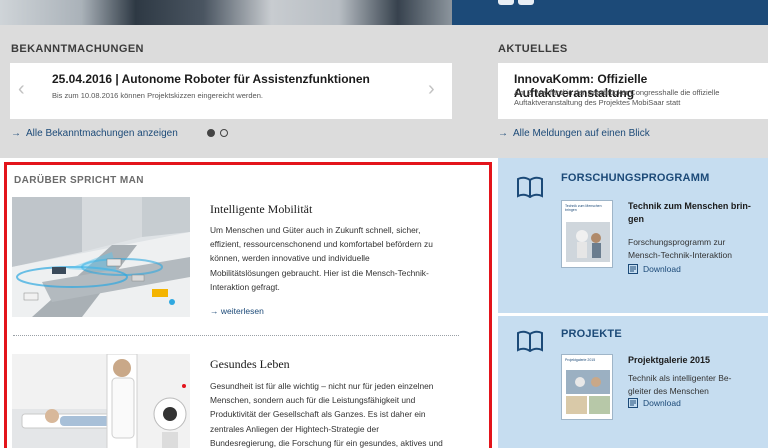  I want to click on chevron-left-icon: ‹, so click(21, 89).